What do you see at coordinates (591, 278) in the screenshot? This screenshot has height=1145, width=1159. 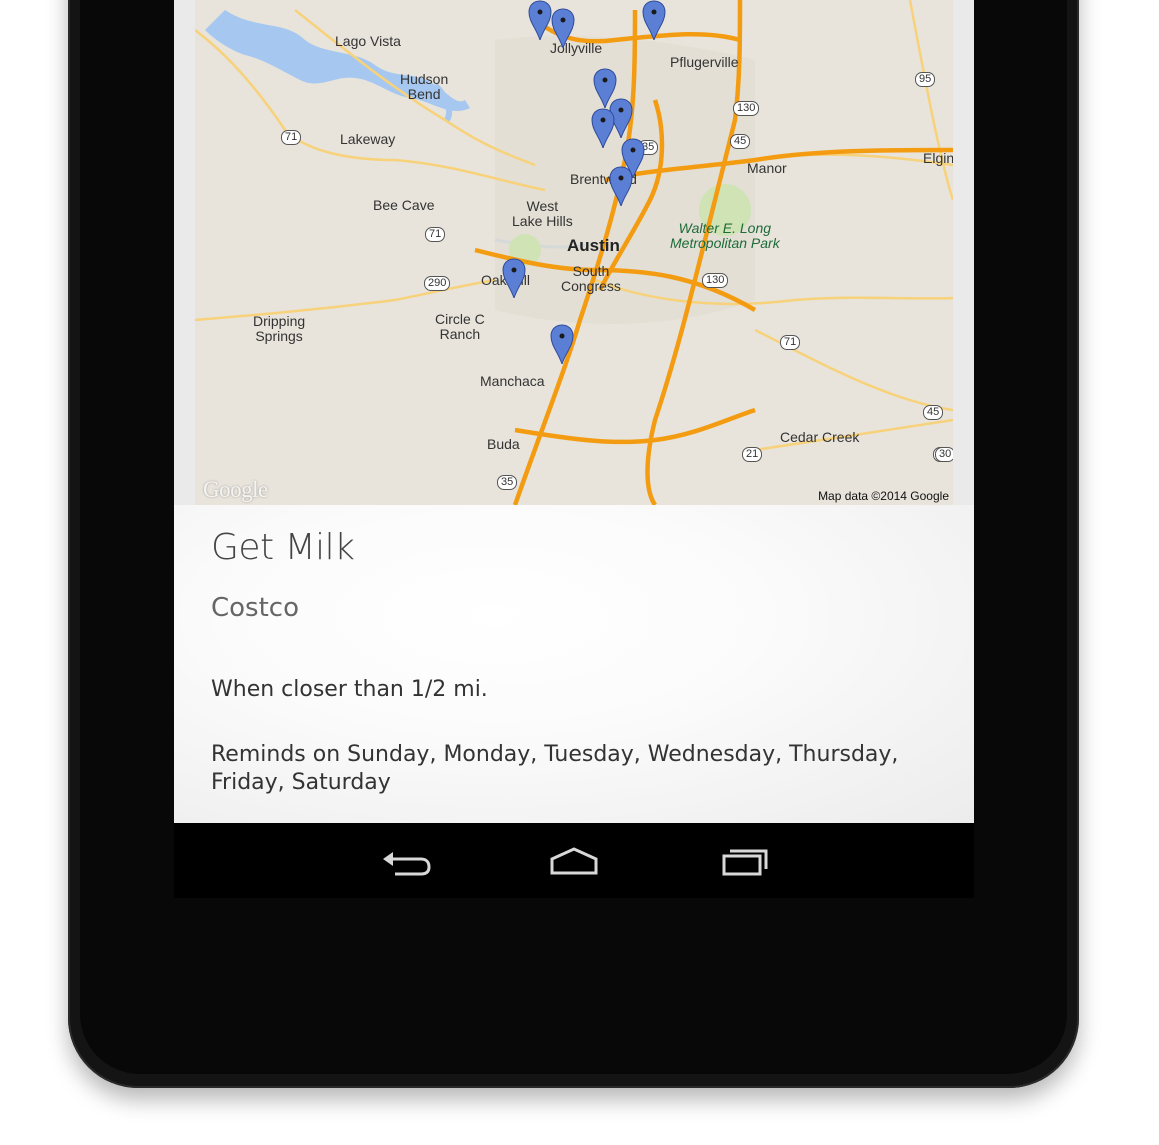 I see `map-label: South Congress` at bounding box center [591, 278].